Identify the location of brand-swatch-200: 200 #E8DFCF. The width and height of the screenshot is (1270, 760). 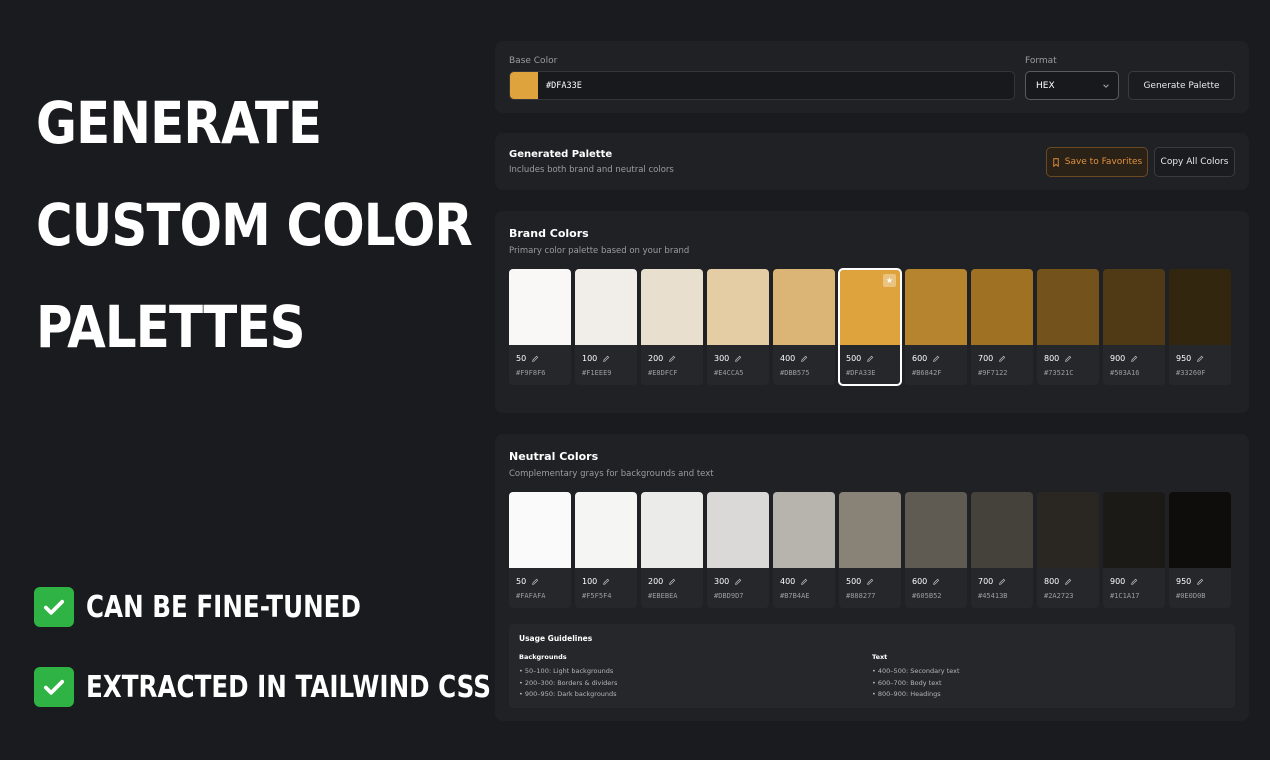
(672, 327).